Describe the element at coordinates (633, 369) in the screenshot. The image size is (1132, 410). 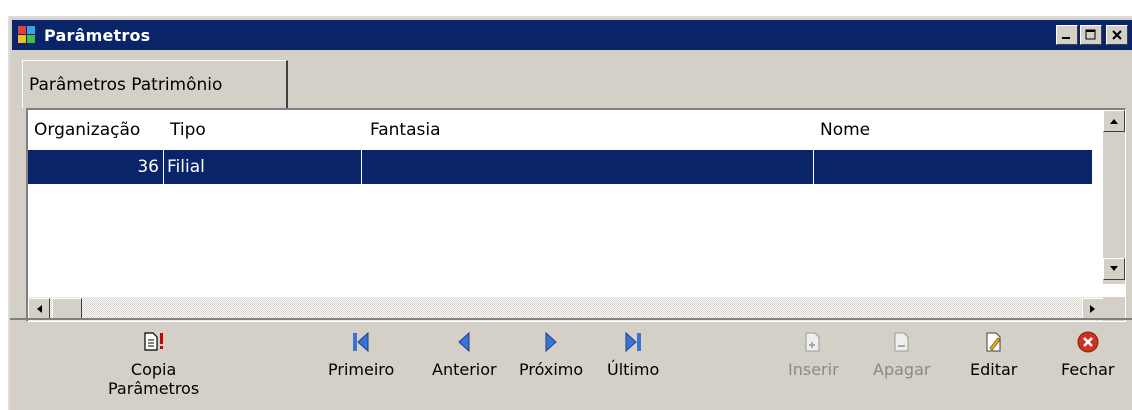
I see `ultimo-label: Último` at that location.